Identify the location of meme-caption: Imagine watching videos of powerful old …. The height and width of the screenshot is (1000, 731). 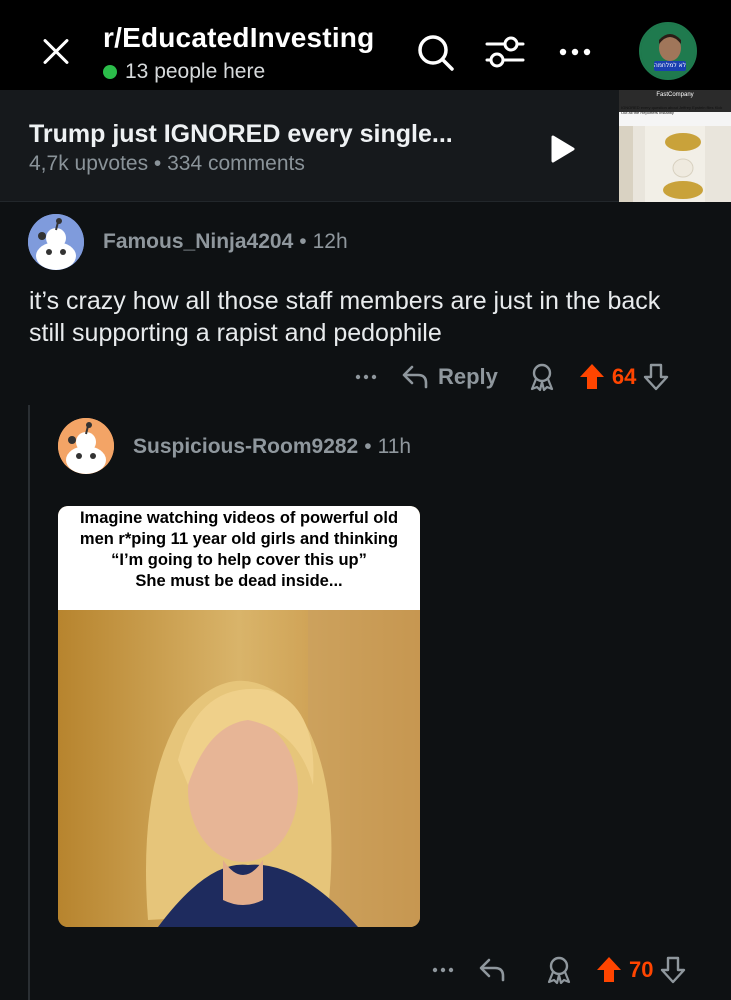
(239, 558).